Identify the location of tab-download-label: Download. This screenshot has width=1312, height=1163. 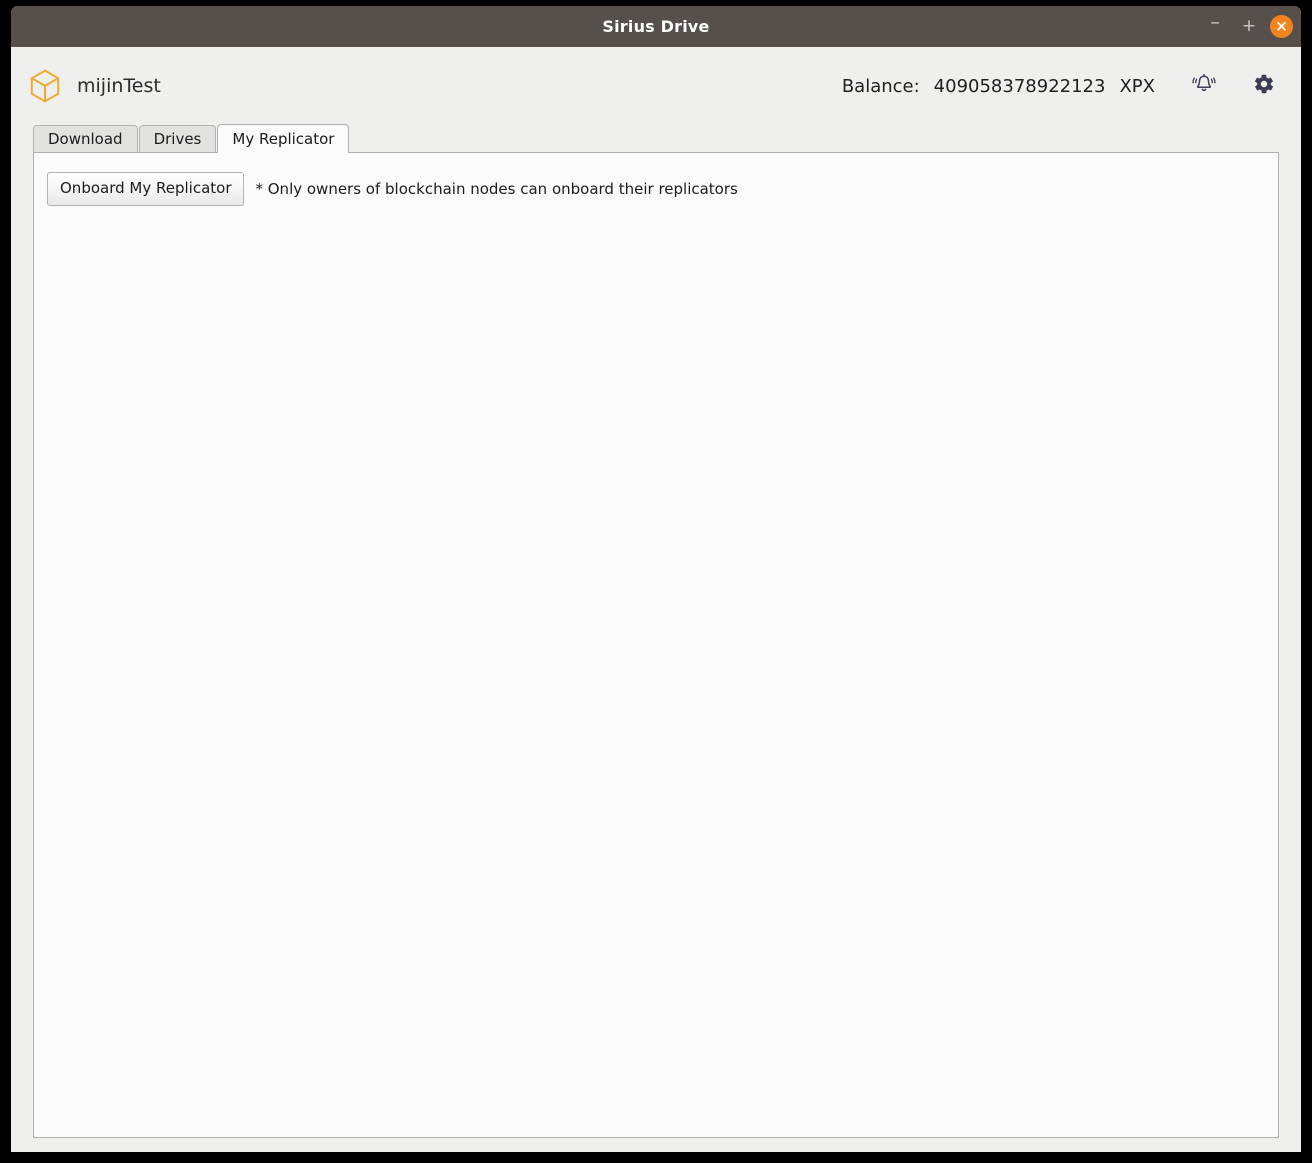
(85, 139).